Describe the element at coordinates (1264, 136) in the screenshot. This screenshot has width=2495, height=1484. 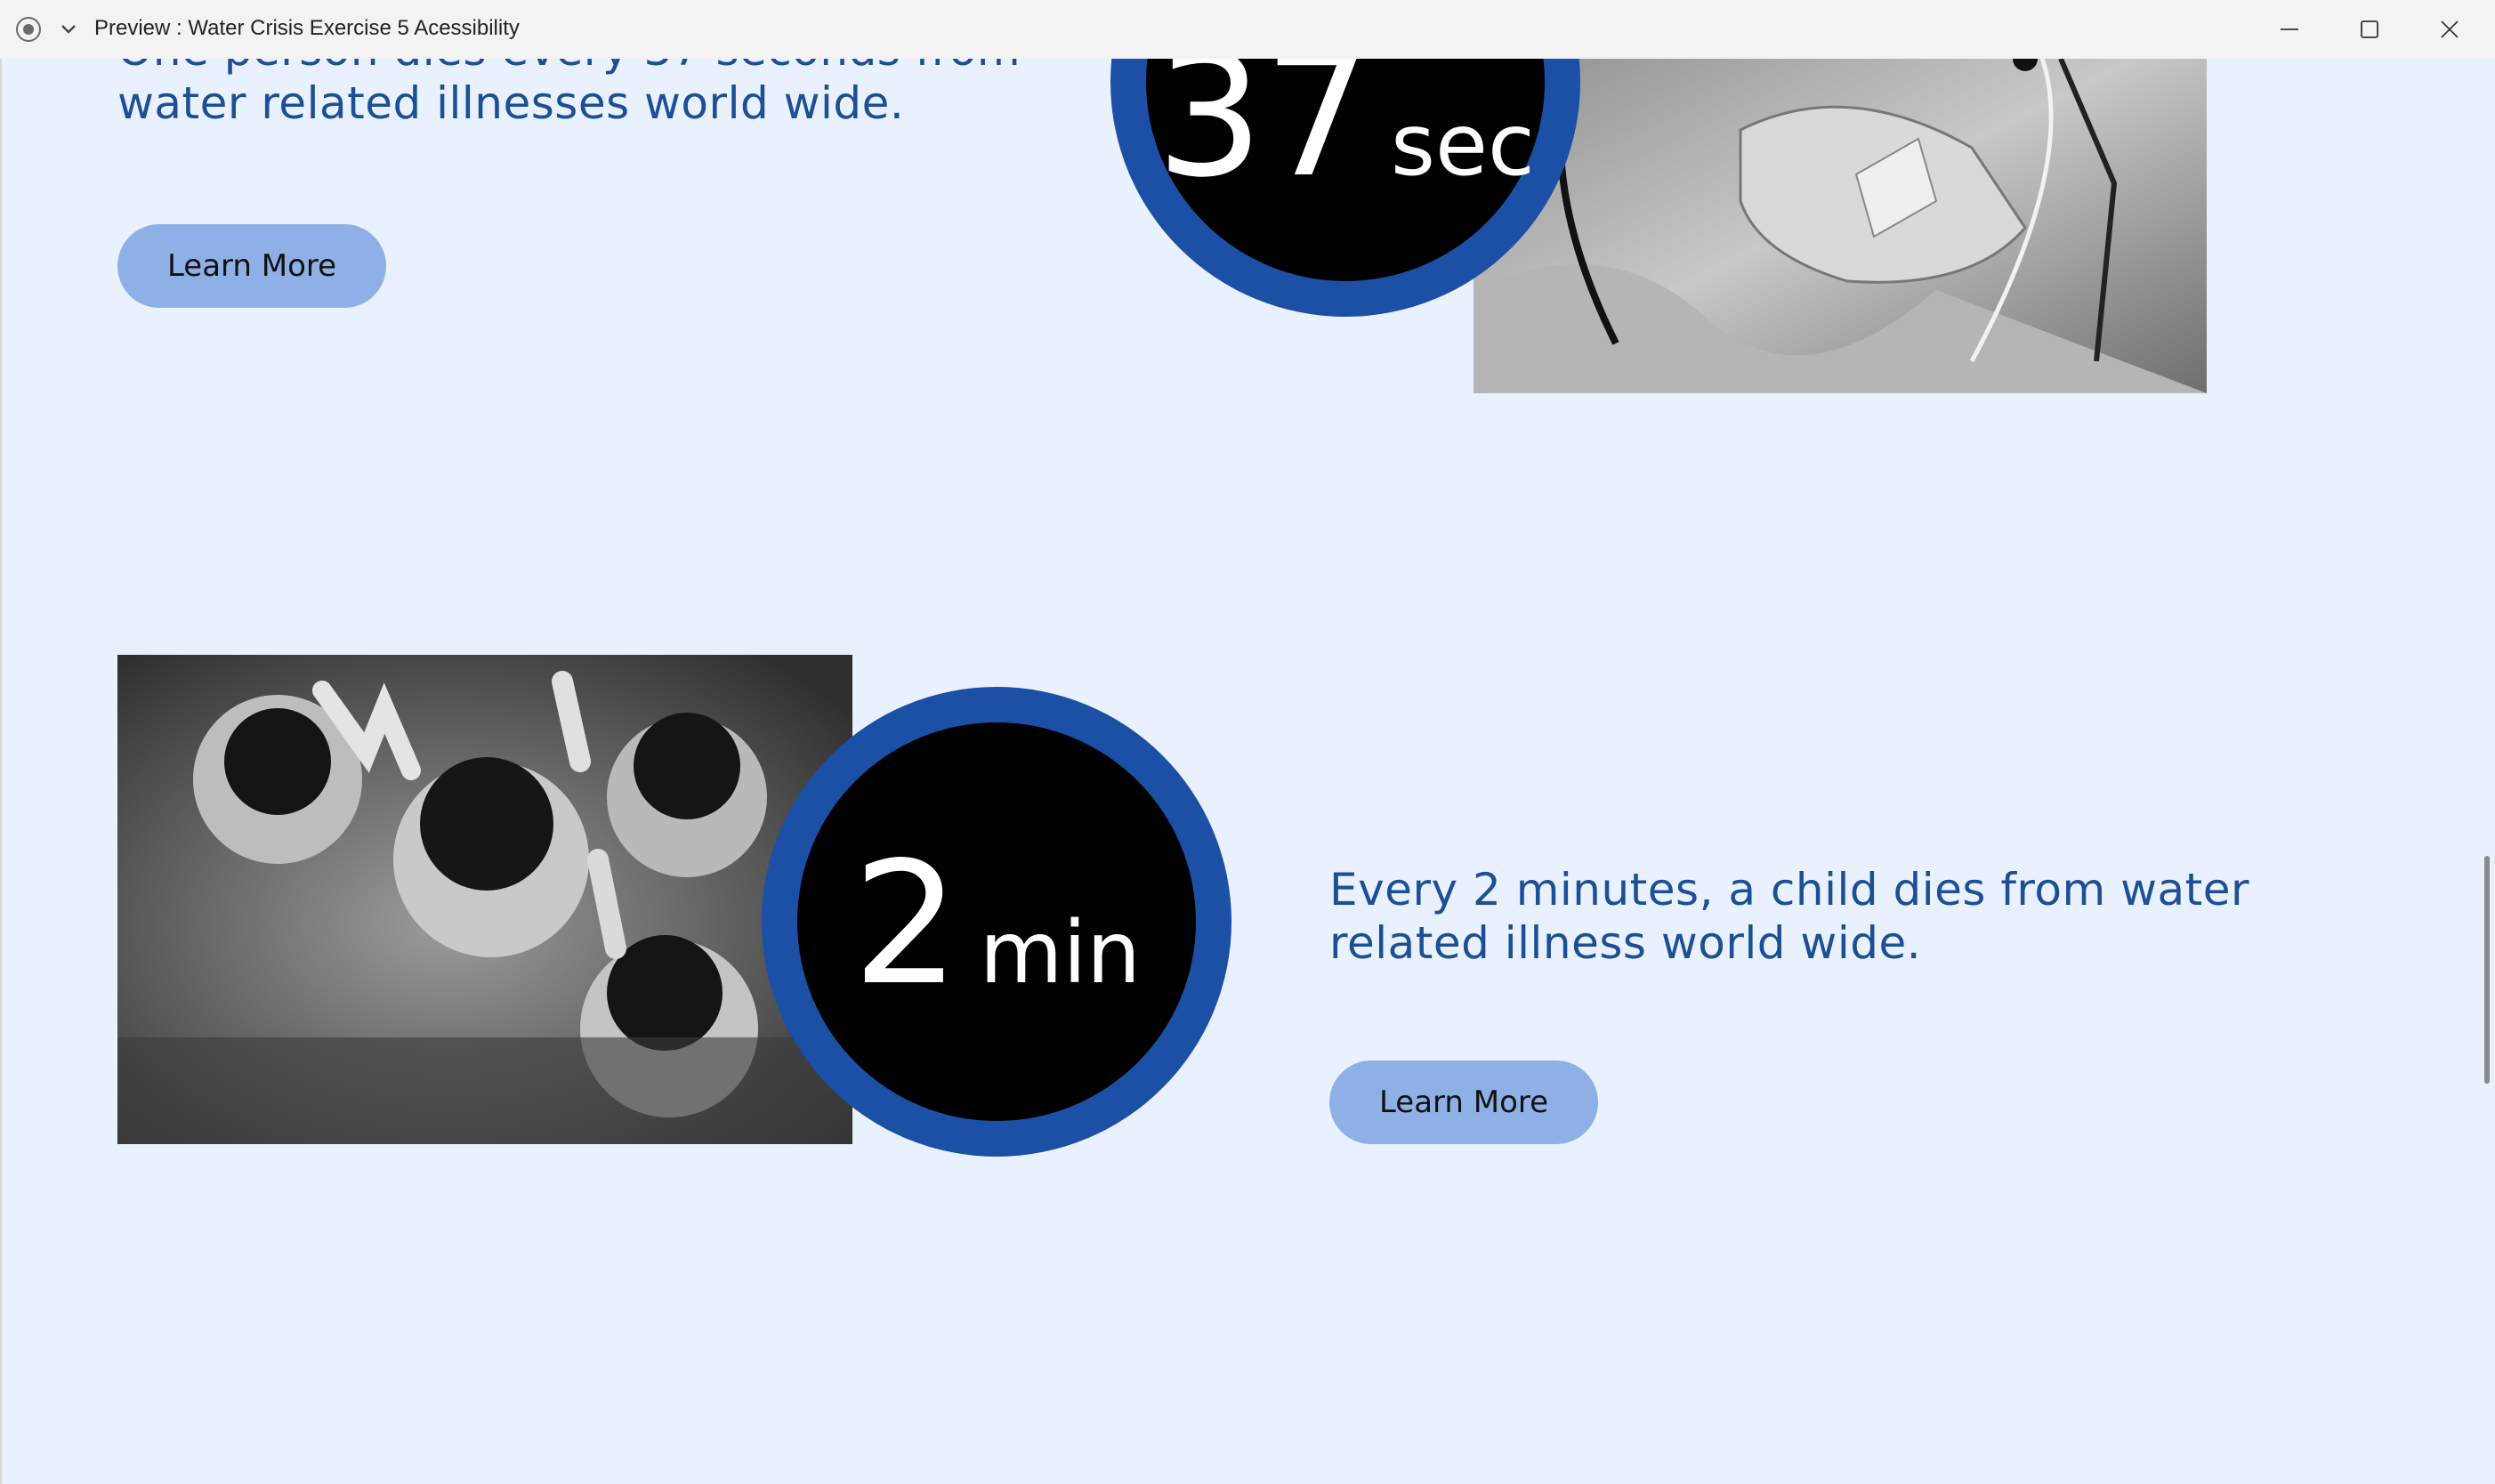
I see `stat-number: 37` at that location.